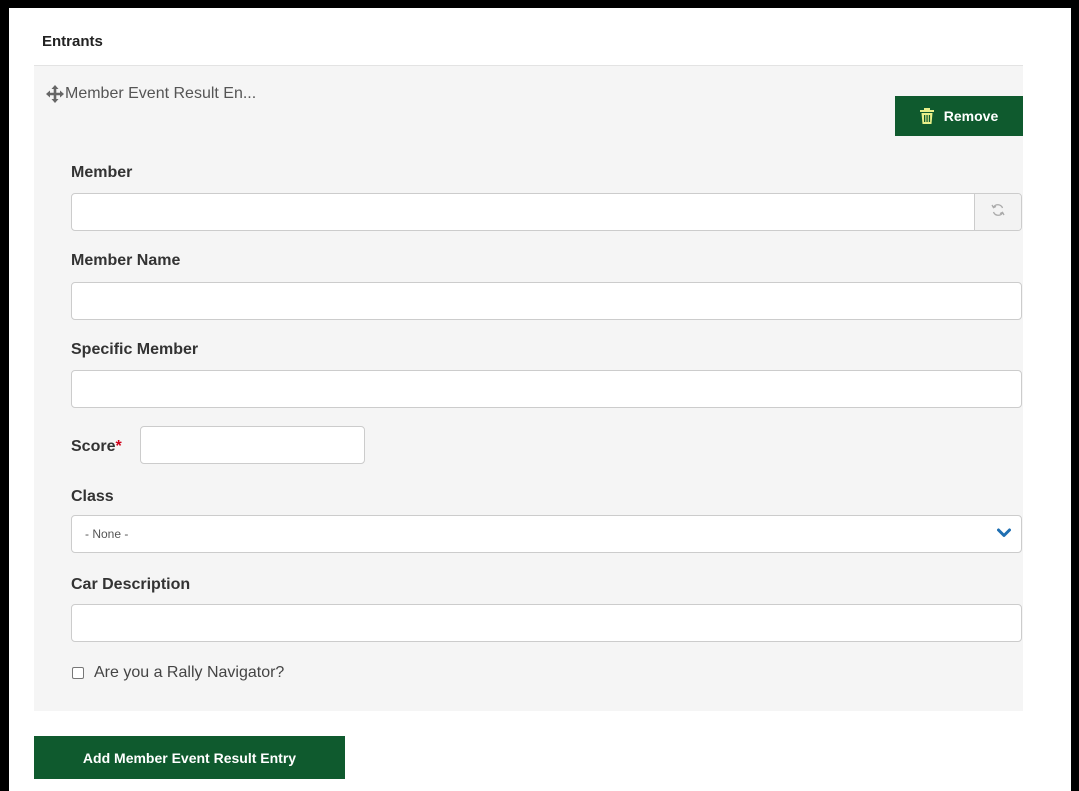  I want to click on car-description-input, so click(546, 623).